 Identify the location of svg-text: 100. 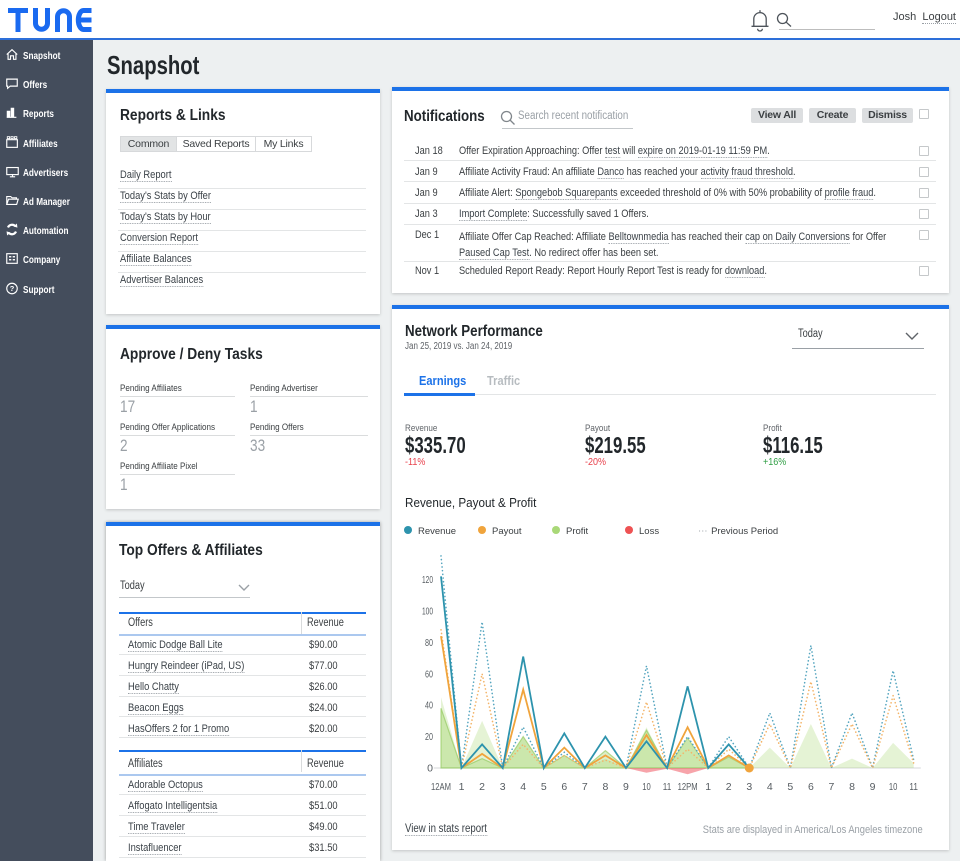
(427, 611).